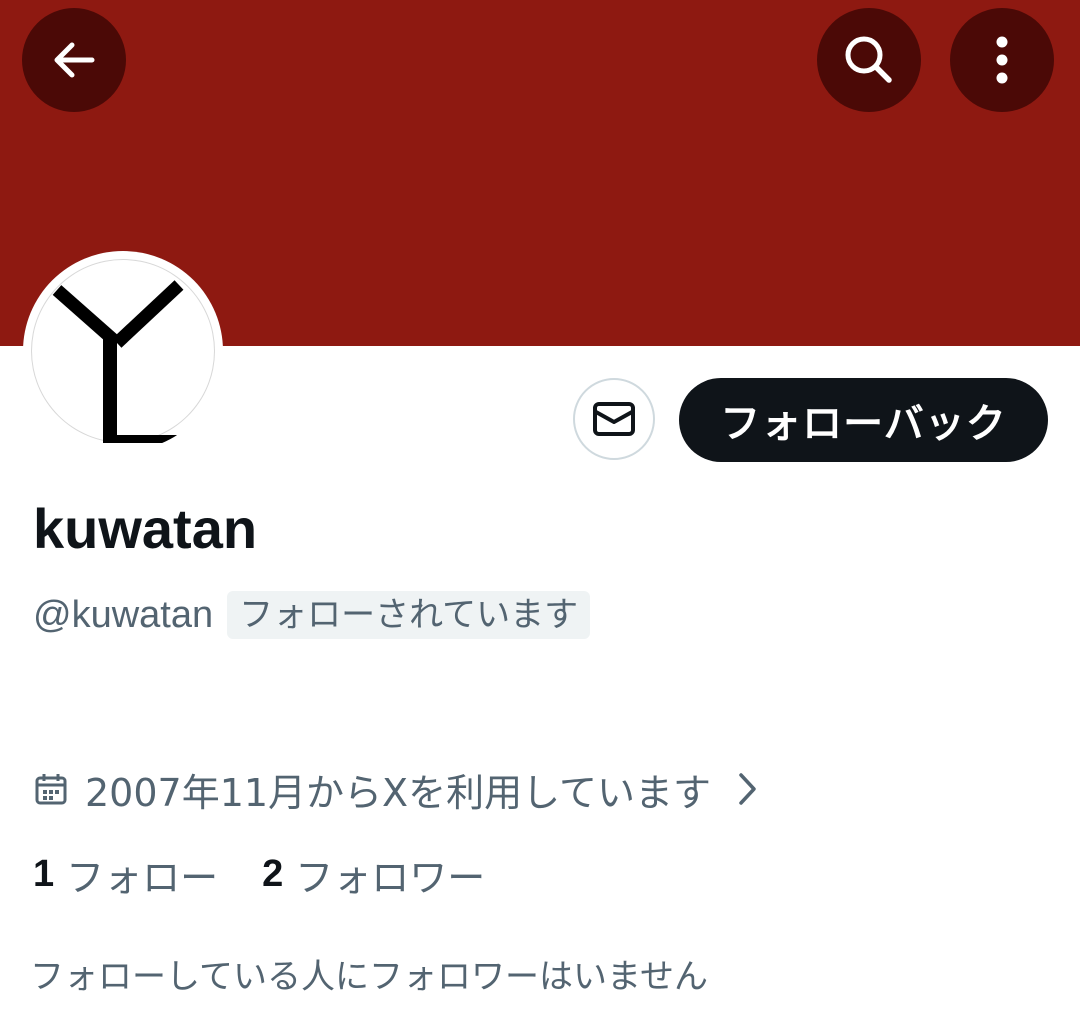  I want to click on avatar-logo-icon, so click(118, 361).